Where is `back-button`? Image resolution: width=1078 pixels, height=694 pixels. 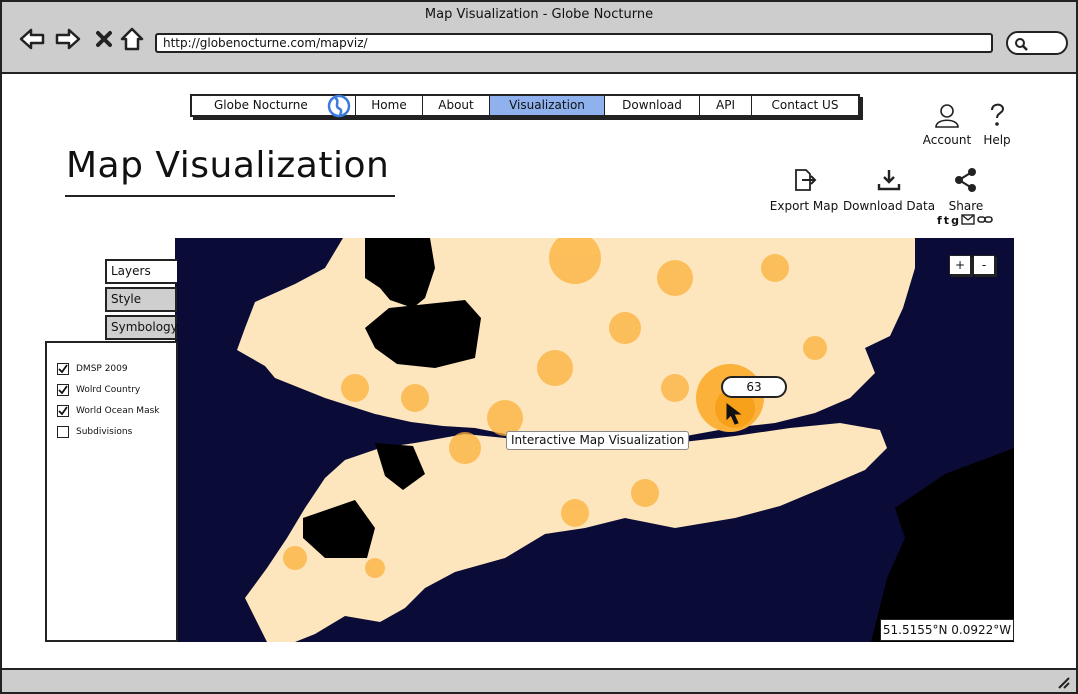 back-button is located at coordinates (32, 39).